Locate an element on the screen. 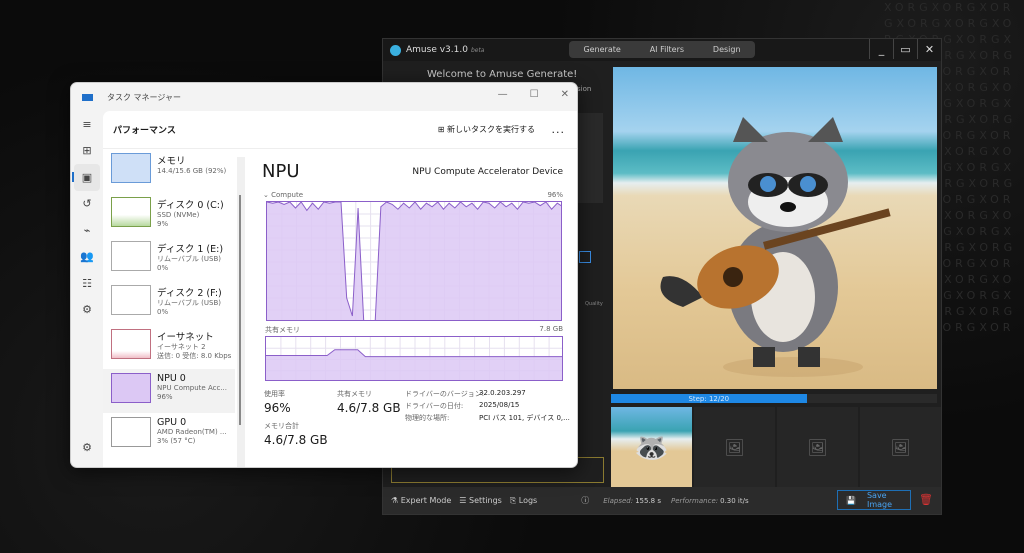 Image resolution: width=1024 pixels, height=553 pixels. total-mem-value: 4.6/7.8 GB is located at coordinates (296, 440).